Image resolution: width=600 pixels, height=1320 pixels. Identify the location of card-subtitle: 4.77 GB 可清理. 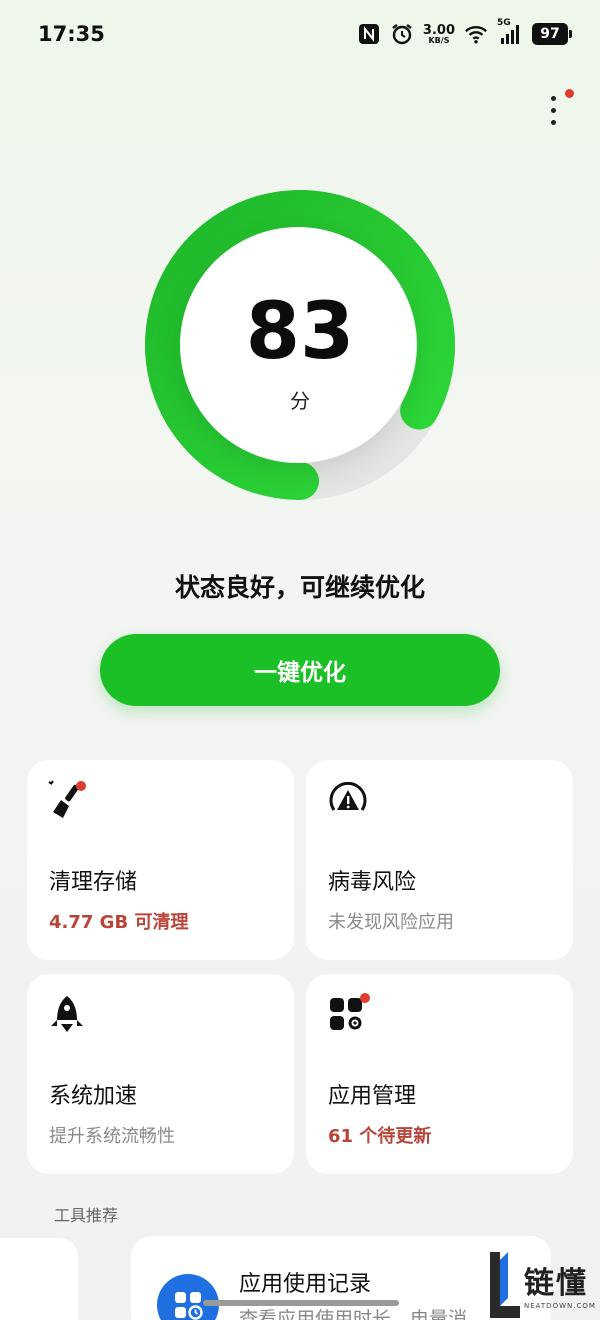
(119, 922).